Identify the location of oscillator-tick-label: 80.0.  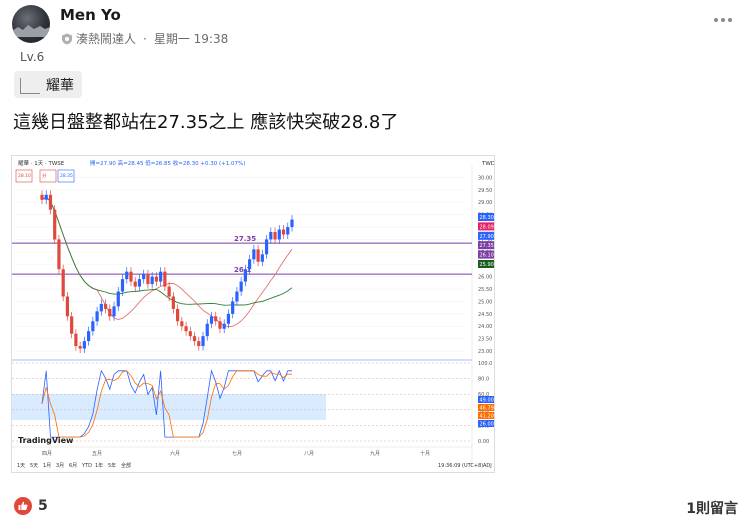
(483, 380).